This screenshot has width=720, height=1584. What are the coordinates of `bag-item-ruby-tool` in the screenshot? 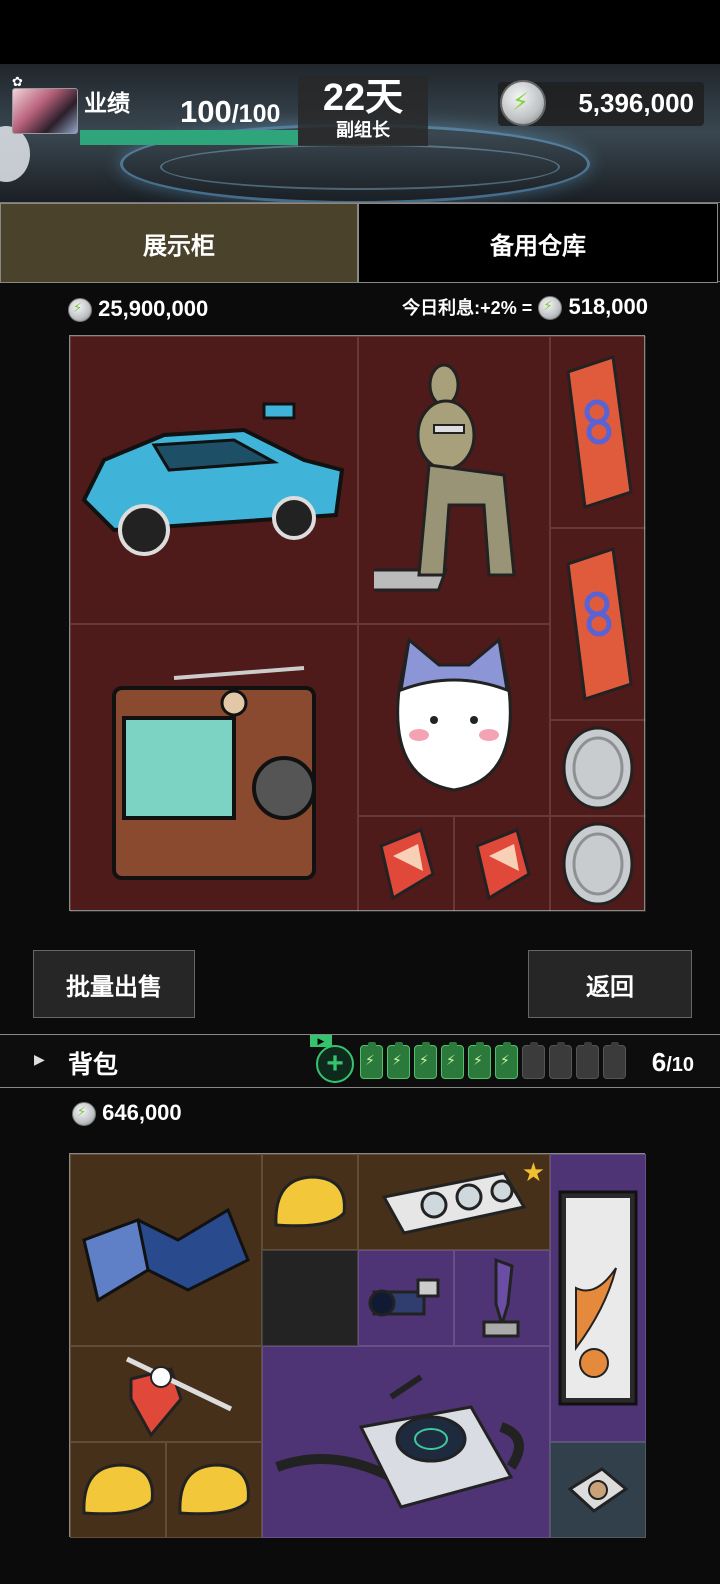 It's located at (166, 1394).